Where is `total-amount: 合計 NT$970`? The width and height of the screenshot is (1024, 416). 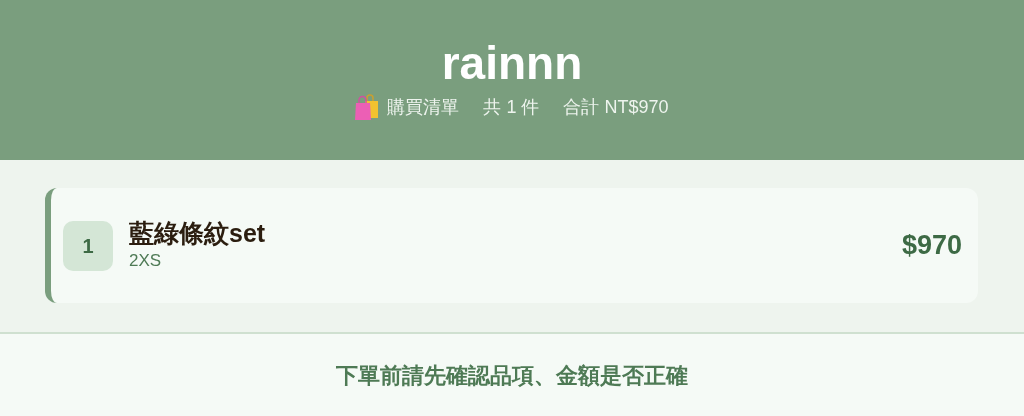 total-amount: 合計 NT$970 is located at coordinates (616, 107).